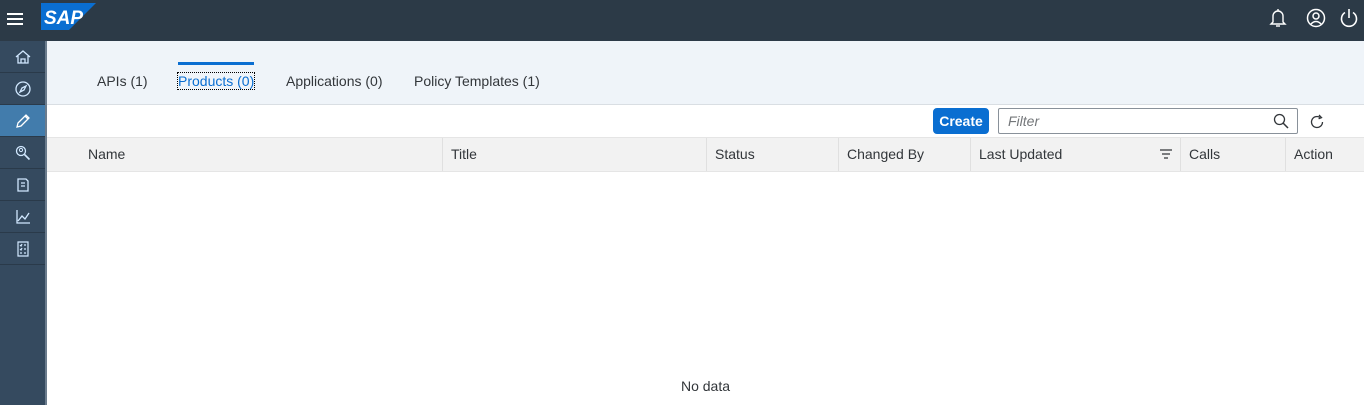 Image resolution: width=1364 pixels, height=405 pixels. What do you see at coordinates (1317, 122) in the screenshot?
I see `refresh-icon` at bounding box center [1317, 122].